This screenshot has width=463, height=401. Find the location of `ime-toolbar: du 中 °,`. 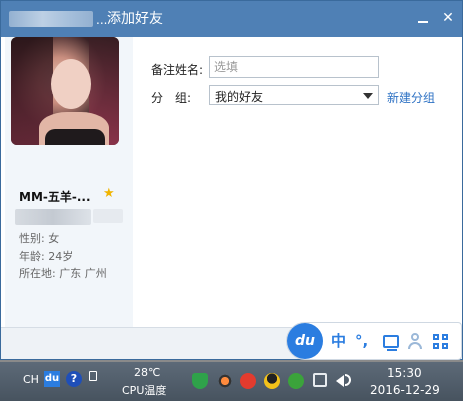

ime-toolbar: du 中 °, is located at coordinates (374, 341).